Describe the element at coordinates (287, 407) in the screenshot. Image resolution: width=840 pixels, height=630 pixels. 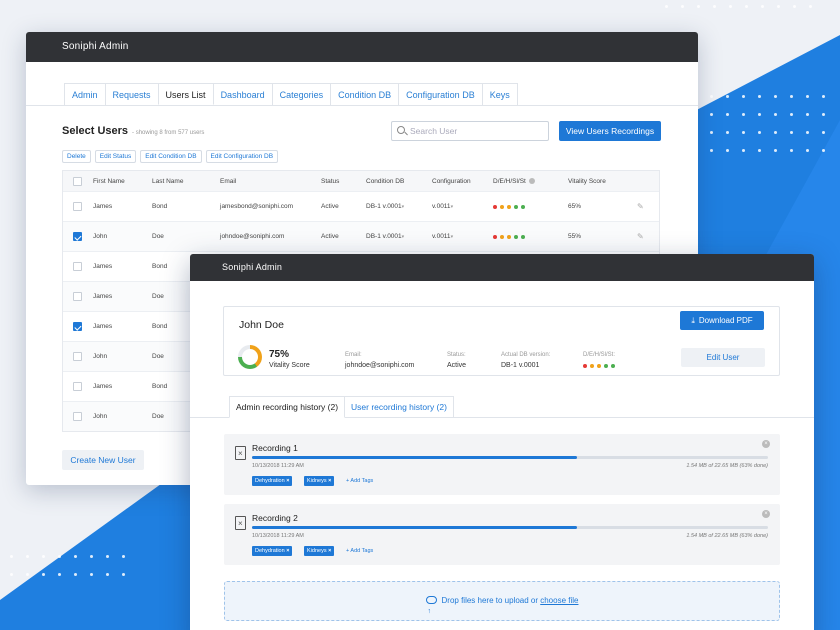
I see `tab-admin-history: Admin recording history (2)` at that location.